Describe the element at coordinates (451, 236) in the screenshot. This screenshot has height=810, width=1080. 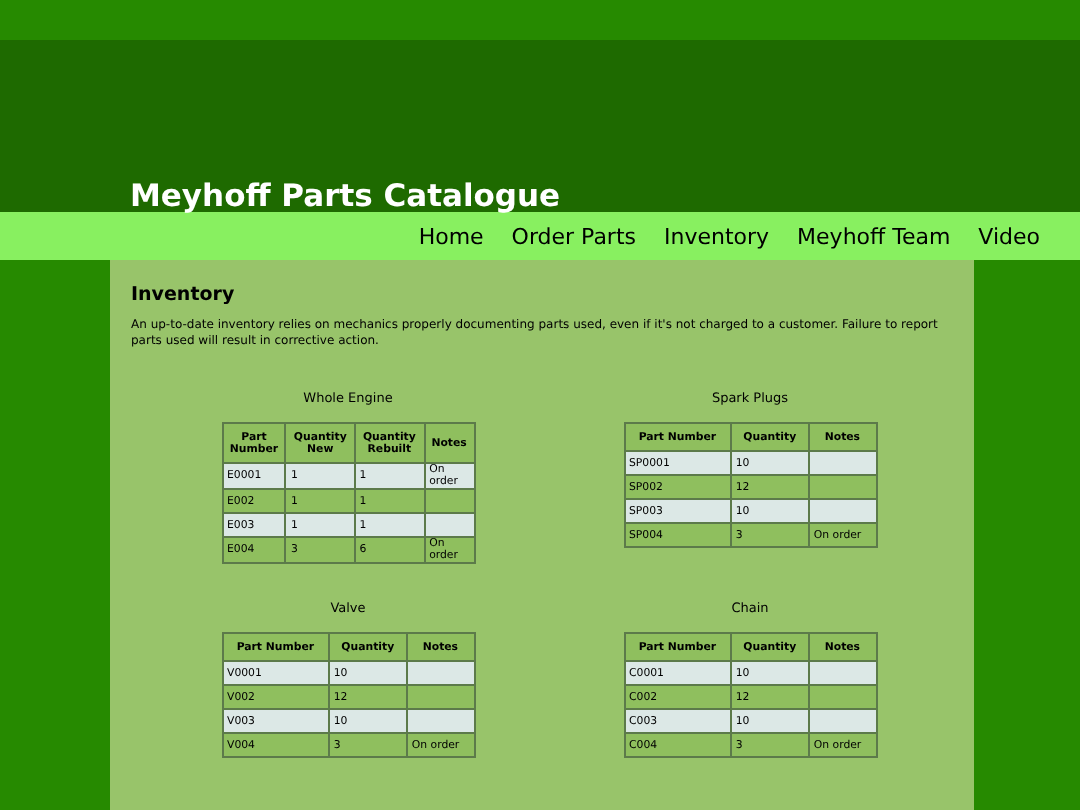
I see `nav-link: Home` at that location.